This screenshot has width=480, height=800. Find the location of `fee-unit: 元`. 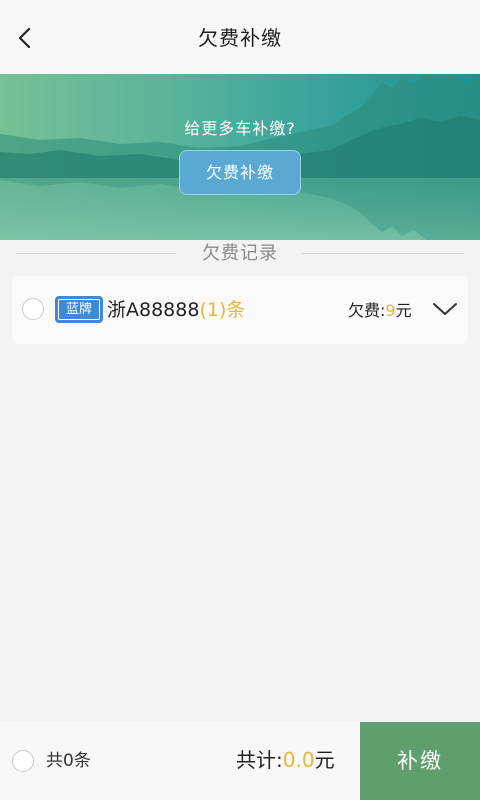

fee-unit: 元 is located at coordinates (403, 310).